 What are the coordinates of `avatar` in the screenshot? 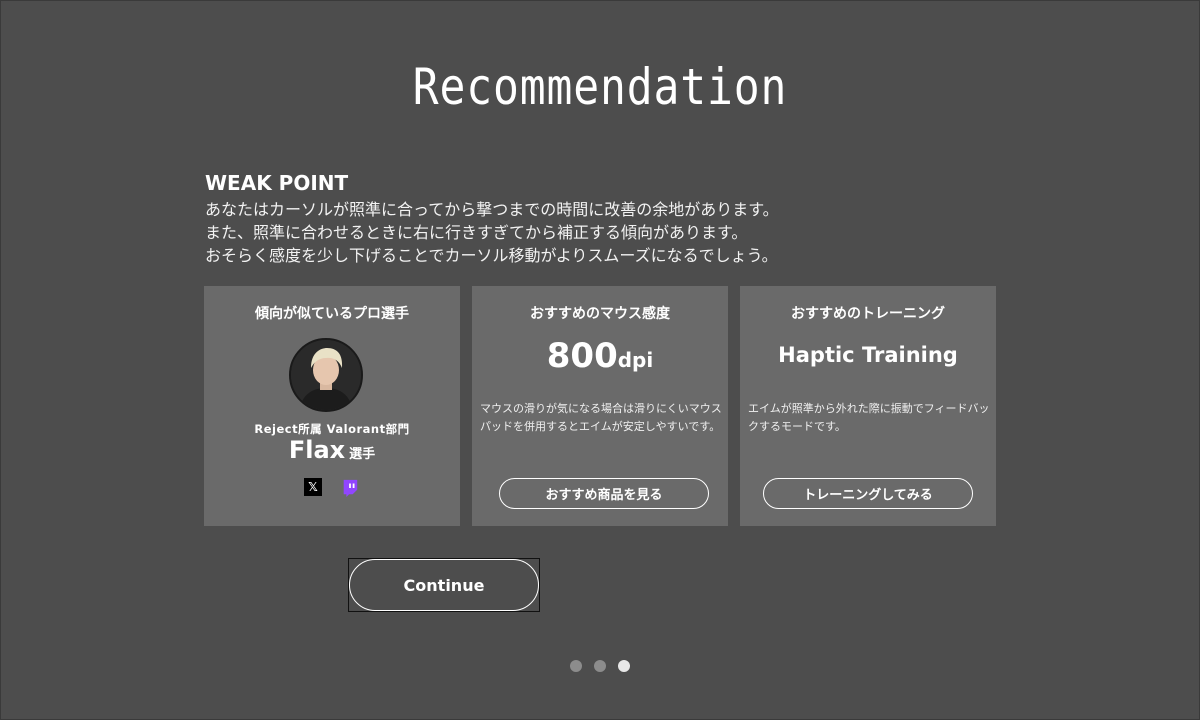 It's located at (326, 375).